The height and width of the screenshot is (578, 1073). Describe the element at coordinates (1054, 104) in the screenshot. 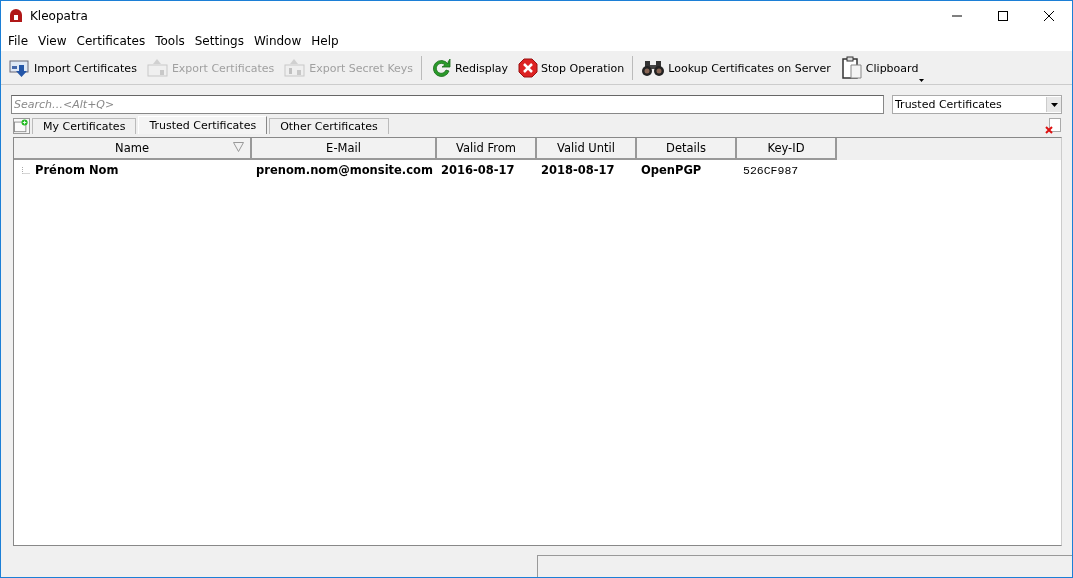

I see `dropdown-arrow-icon` at that location.